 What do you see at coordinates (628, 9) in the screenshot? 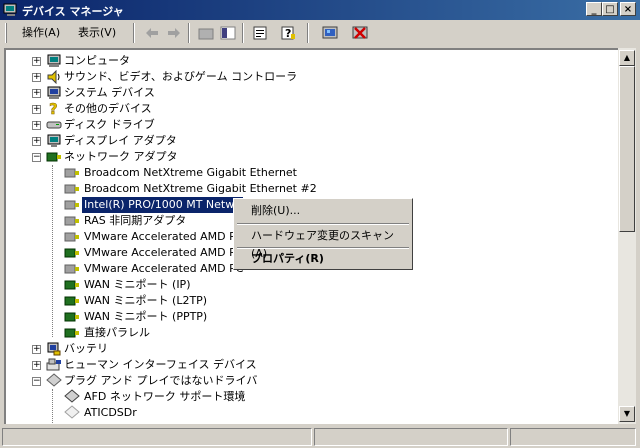
I see `close-button: ×` at bounding box center [628, 9].